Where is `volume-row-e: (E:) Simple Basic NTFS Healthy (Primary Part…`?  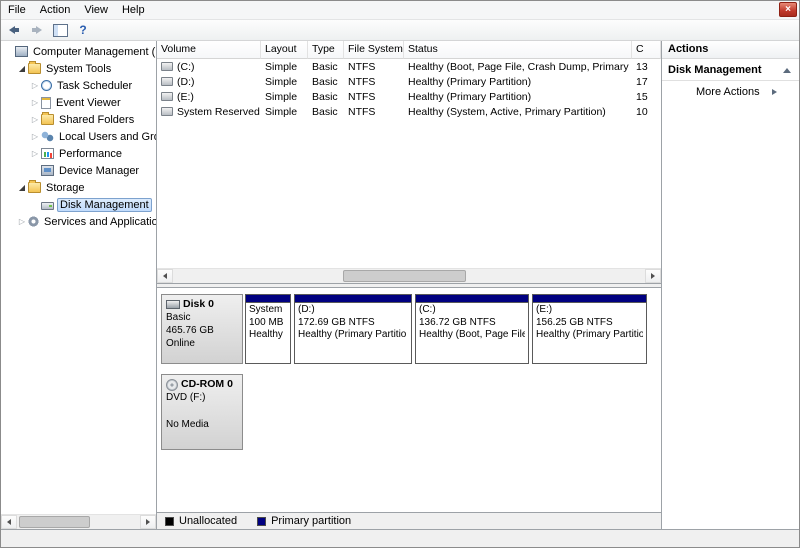
volume-row-e: (E:) Simple Basic NTFS Healthy (Primary Part… is located at coordinates (409, 96).